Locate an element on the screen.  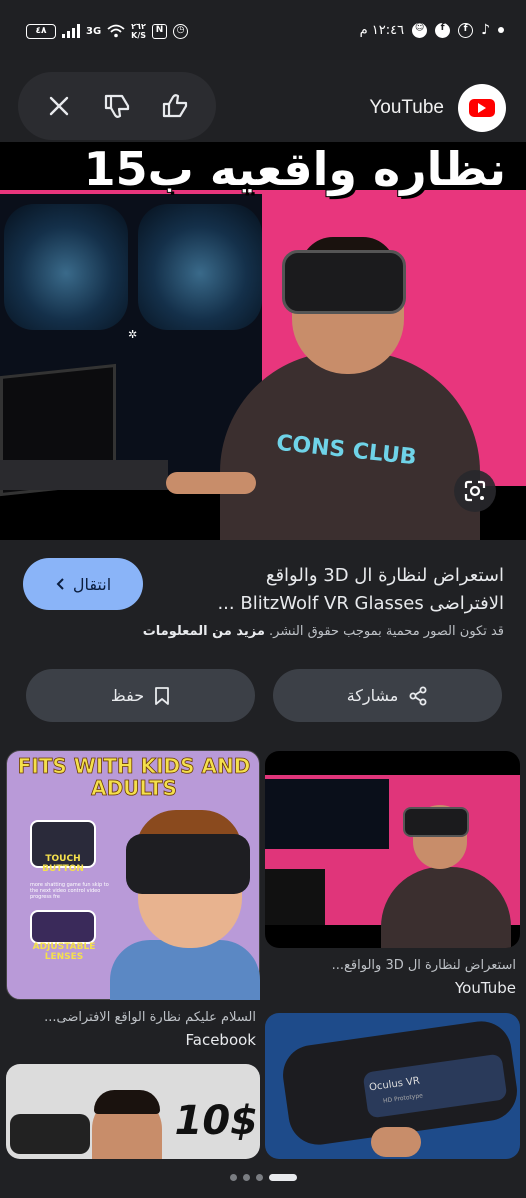
status-time: ١٢:٤٦ م is located at coordinates (382, 30).